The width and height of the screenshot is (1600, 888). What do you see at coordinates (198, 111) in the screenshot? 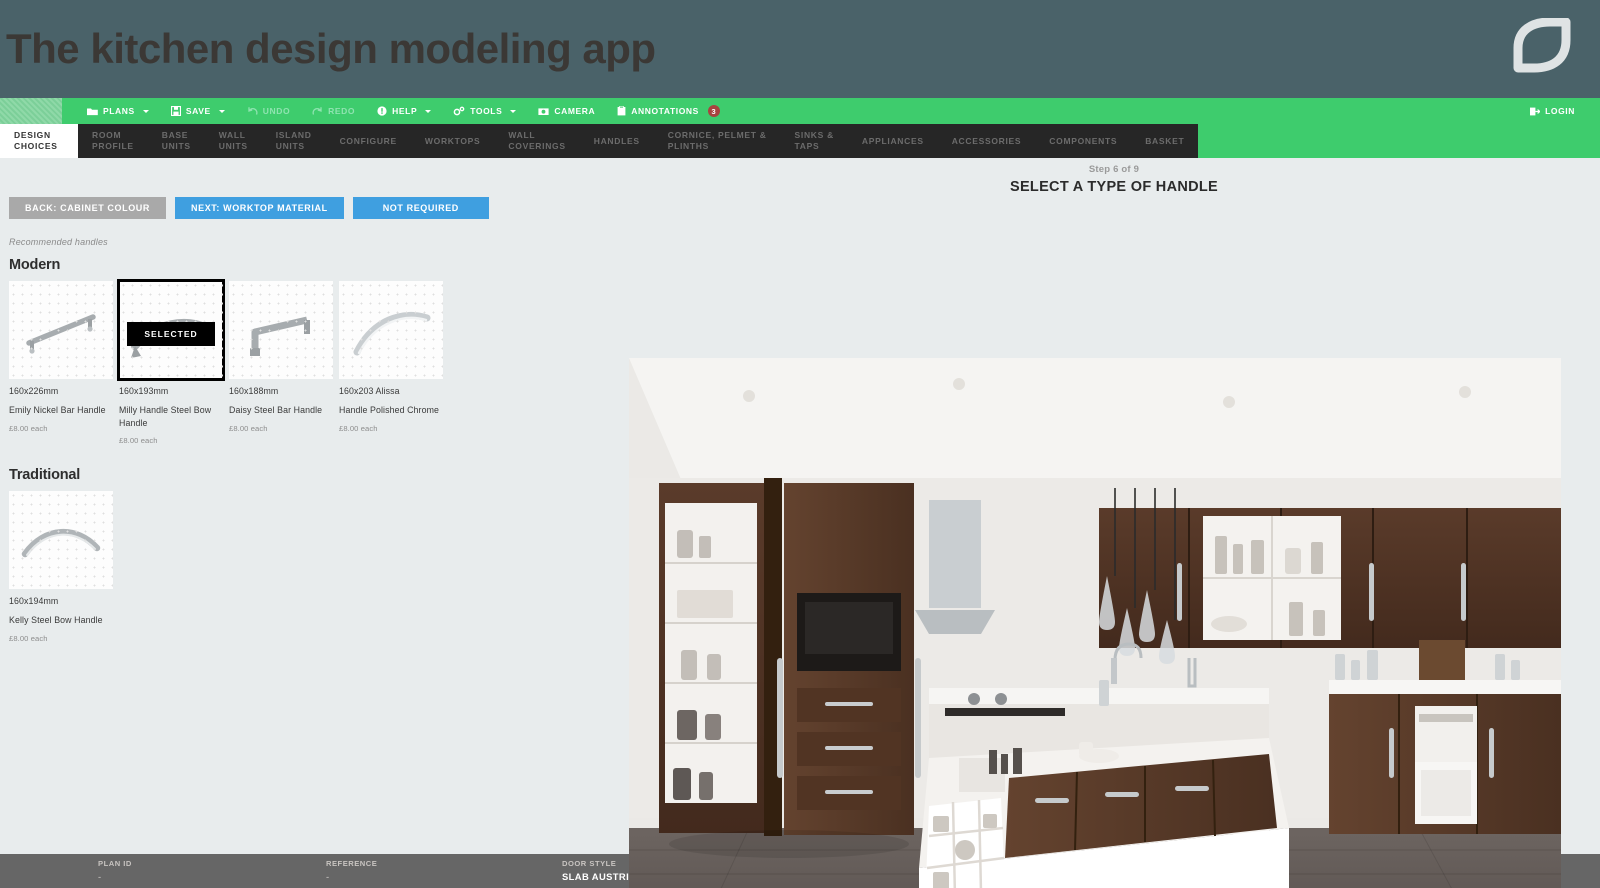
I see `toolbar-save-button: SAVE` at bounding box center [198, 111].